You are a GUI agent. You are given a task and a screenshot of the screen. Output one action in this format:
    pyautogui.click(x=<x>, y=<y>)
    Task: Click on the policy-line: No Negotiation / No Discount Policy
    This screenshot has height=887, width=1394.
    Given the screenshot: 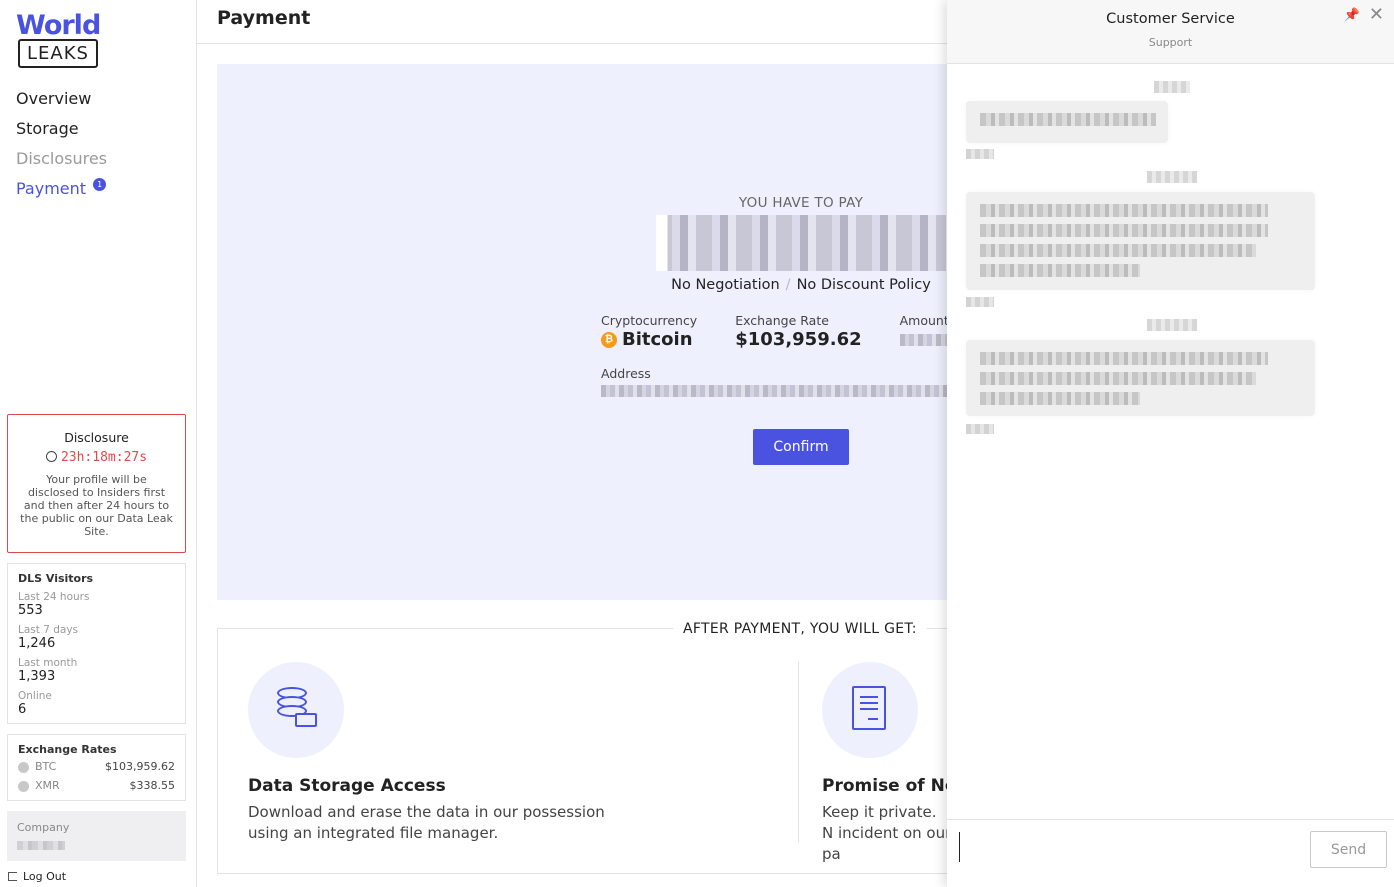 What is the action you would take?
    pyautogui.click(x=801, y=285)
    